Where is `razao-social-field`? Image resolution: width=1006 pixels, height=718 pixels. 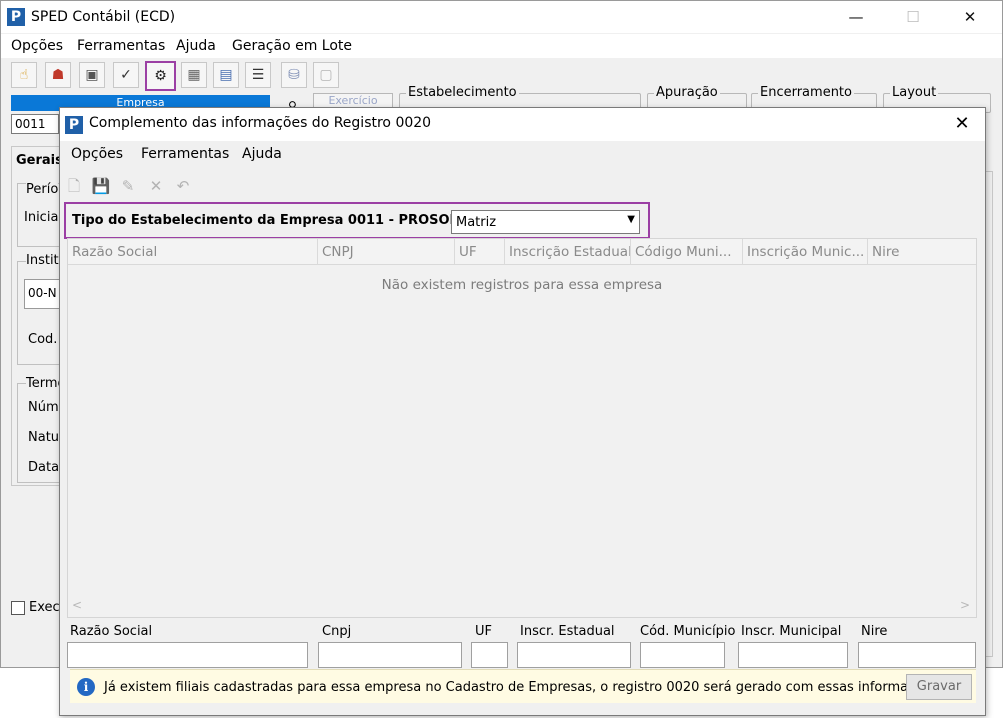
razao-social-field is located at coordinates (187, 655).